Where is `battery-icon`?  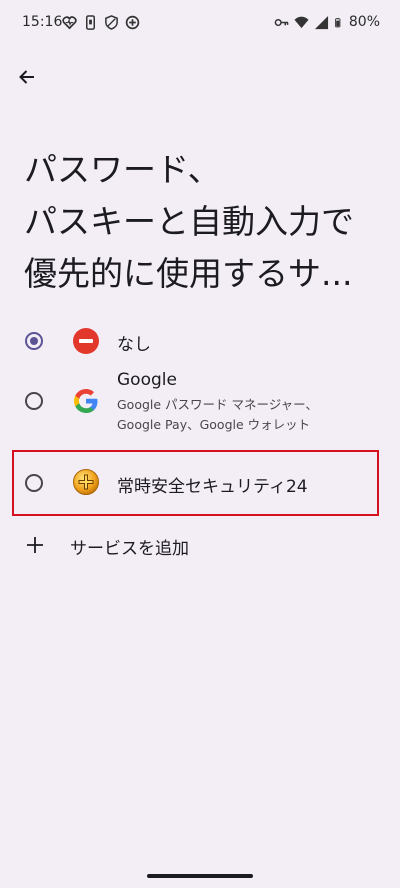
battery-icon is located at coordinates (338, 22).